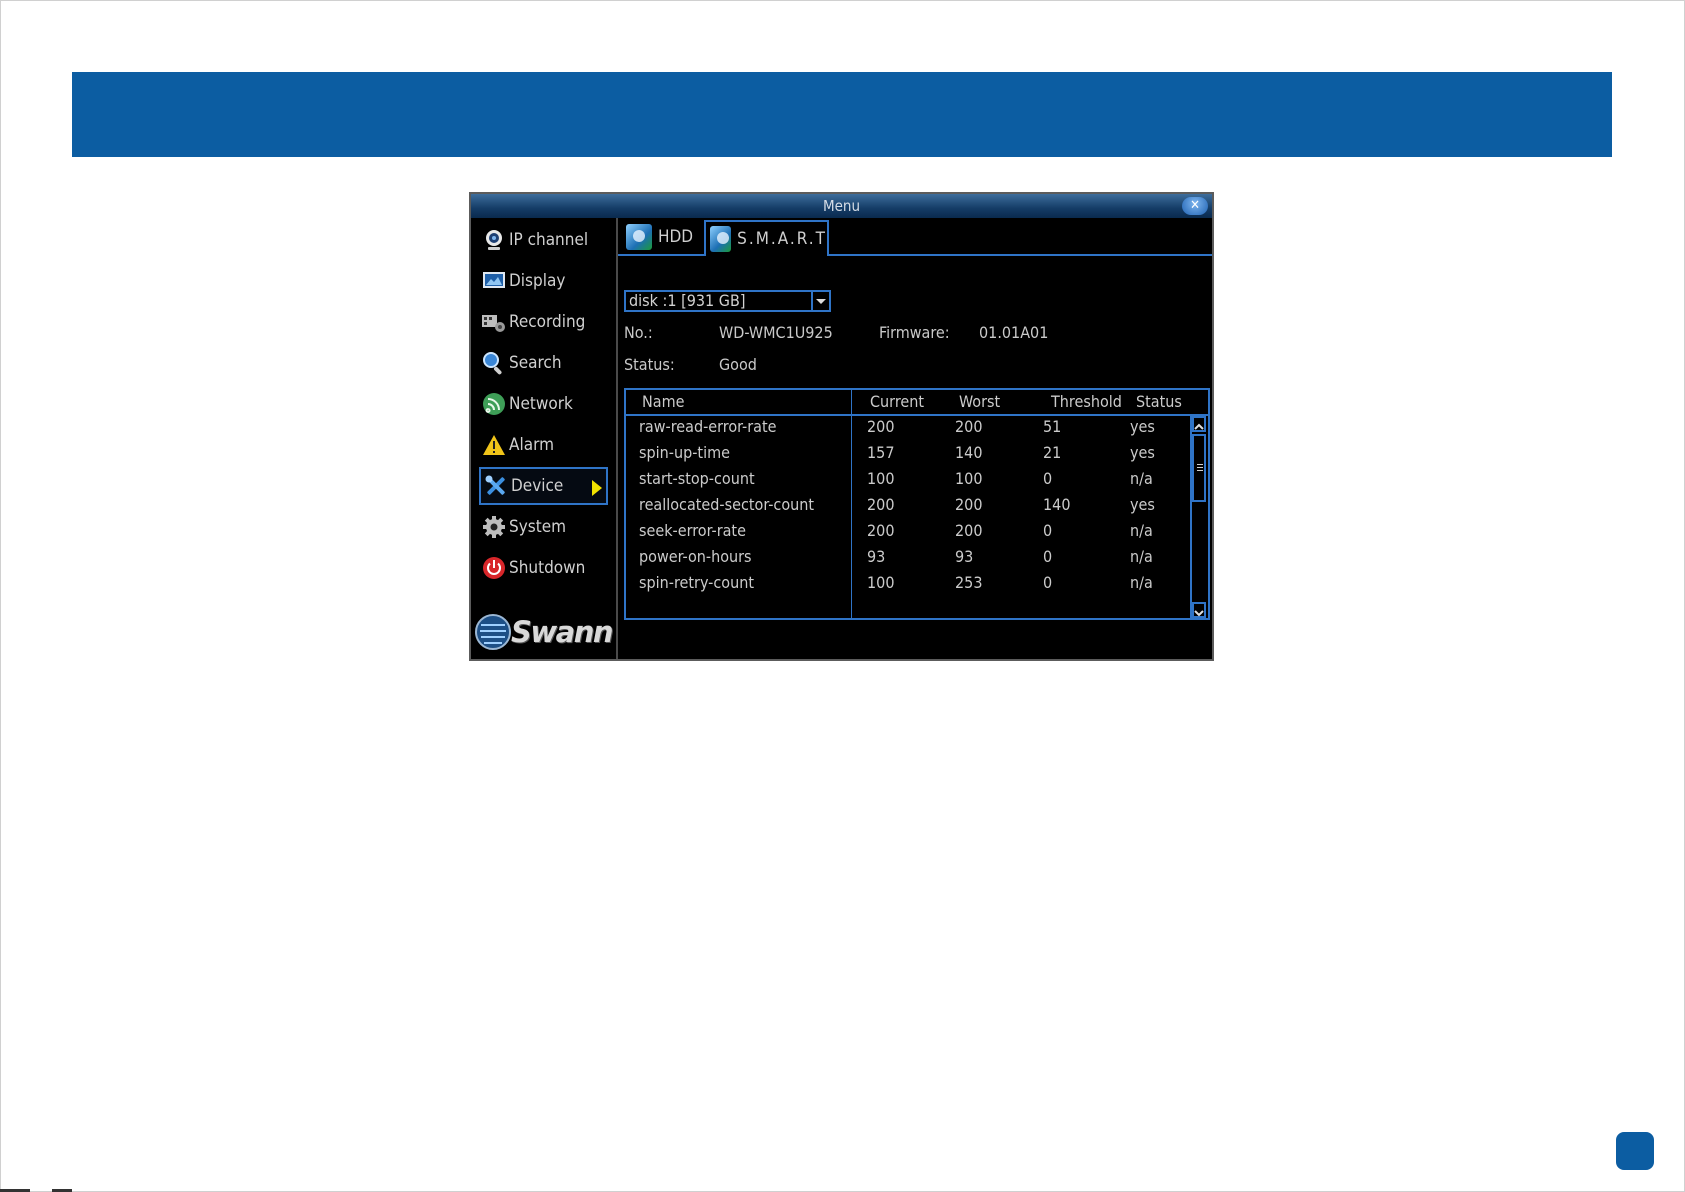  What do you see at coordinates (697, 478) in the screenshot?
I see `cell-name: start-stop-count` at bounding box center [697, 478].